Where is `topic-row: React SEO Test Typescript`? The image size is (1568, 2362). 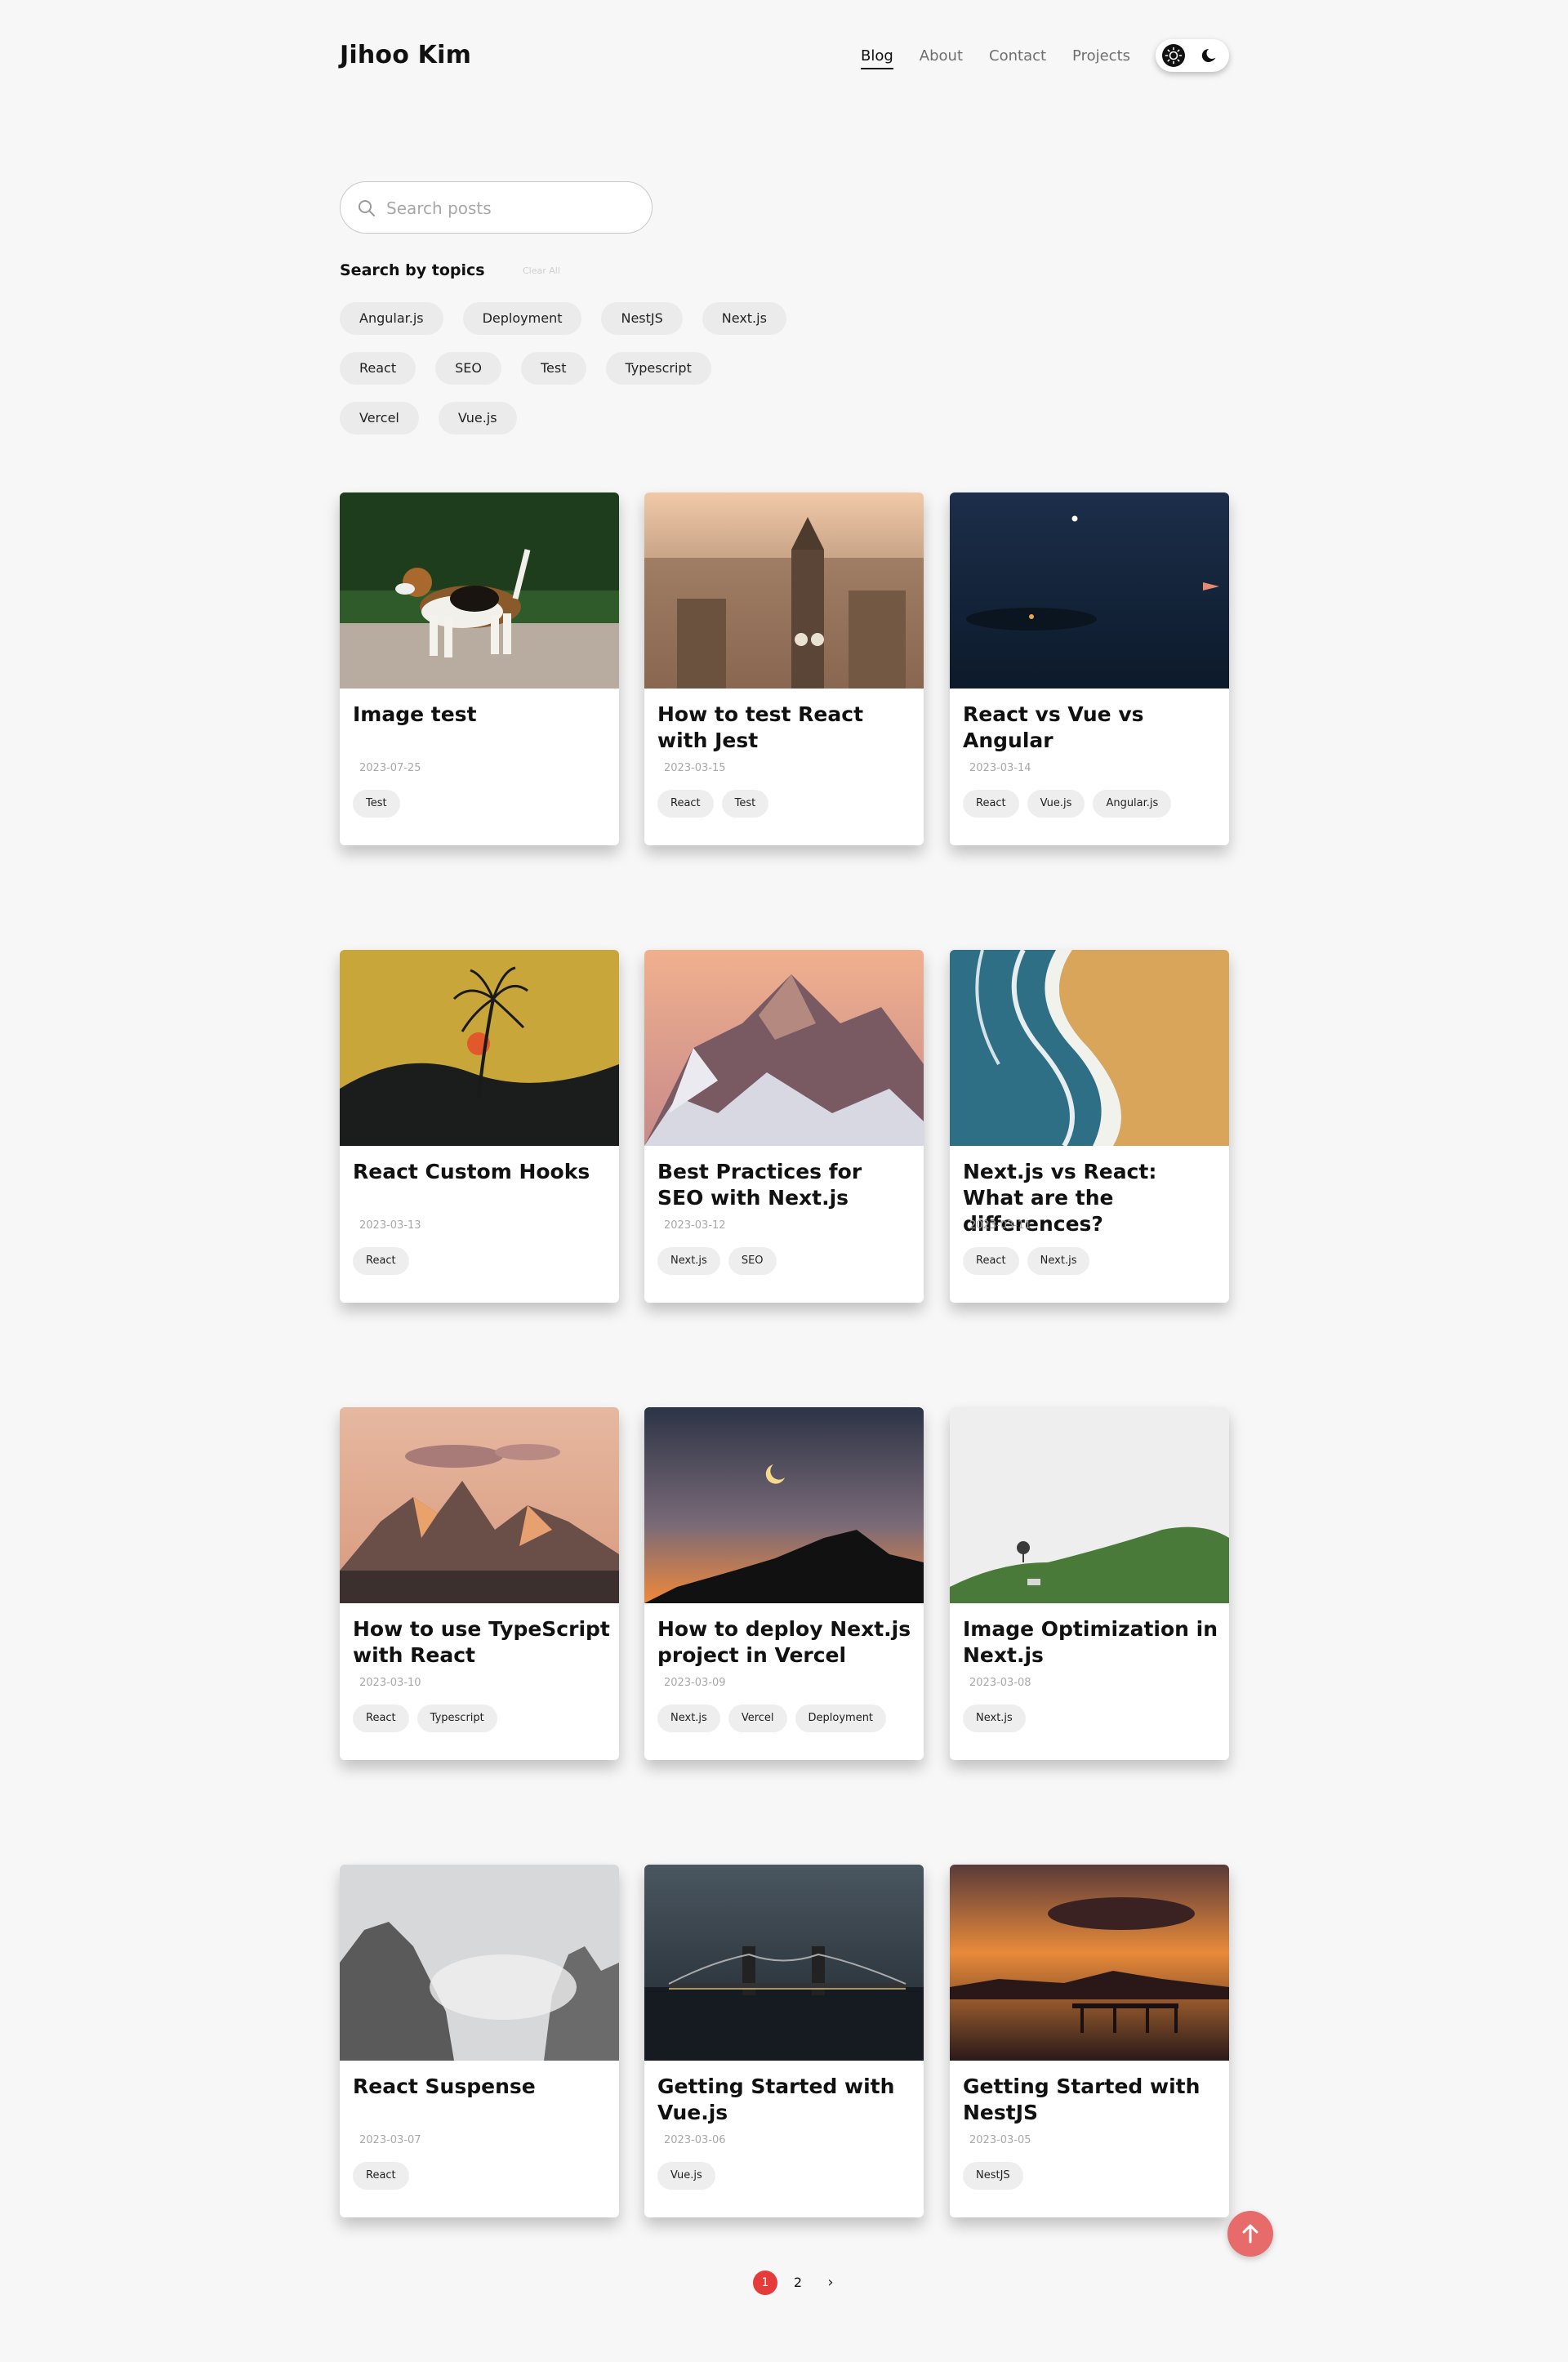
topic-row: React SEO Test Typescript is located at coordinates (535, 368).